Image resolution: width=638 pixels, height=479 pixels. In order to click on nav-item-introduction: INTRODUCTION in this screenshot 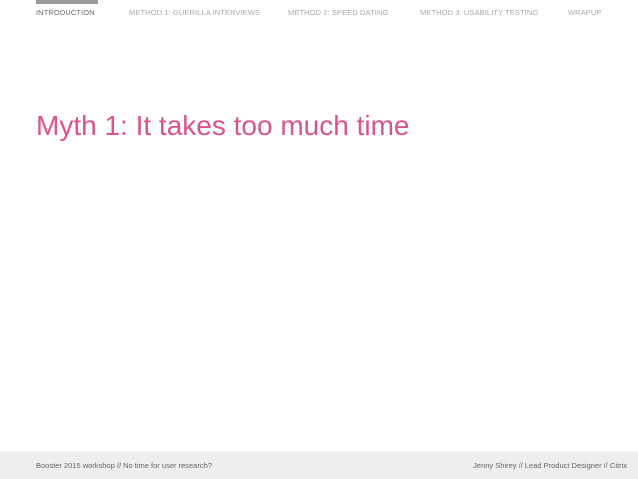, I will do `click(65, 13)`.